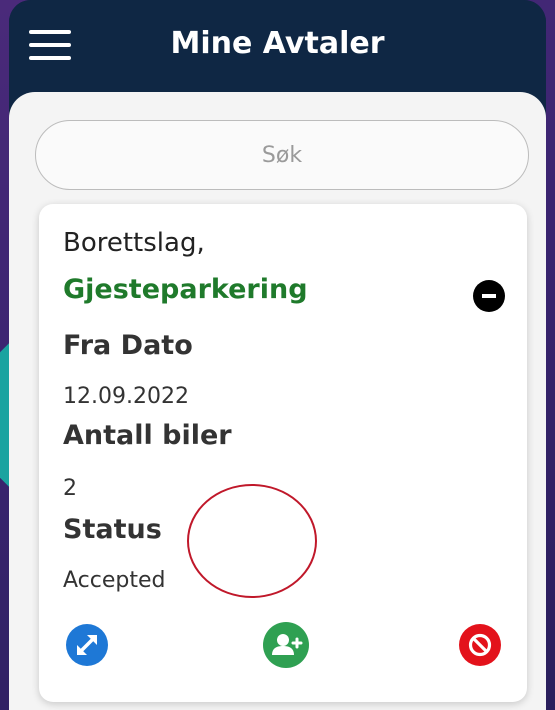  What do you see at coordinates (185, 289) in the screenshot?
I see `agreement-type: Gjesteparkering` at bounding box center [185, 289].